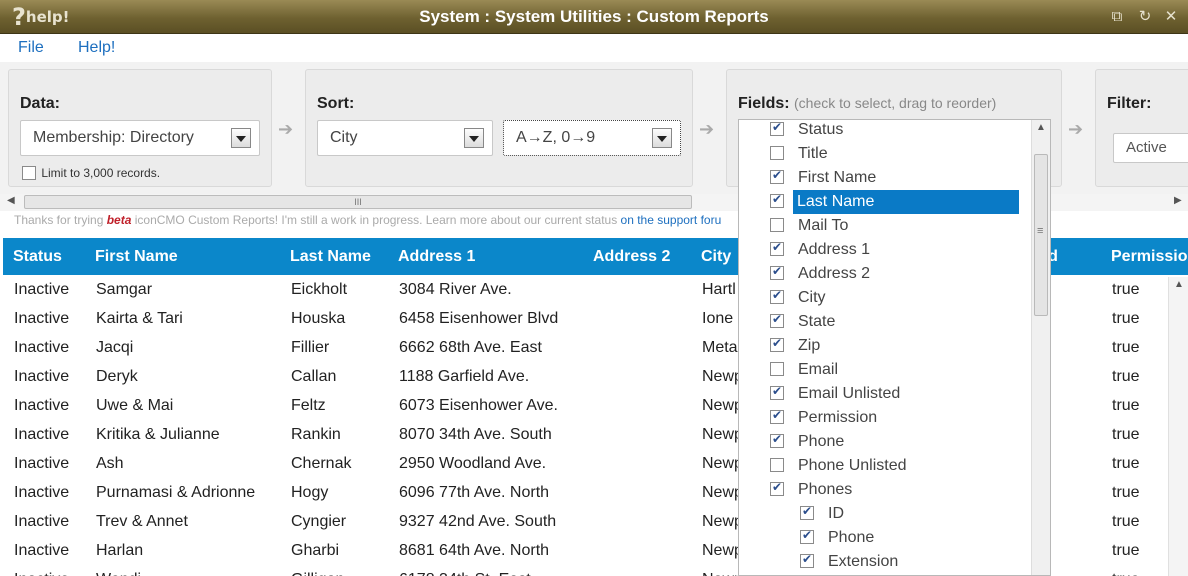  Describe the element at coordinates (825, 489) in the screenshot. I see `field-label: Phones` at that location.